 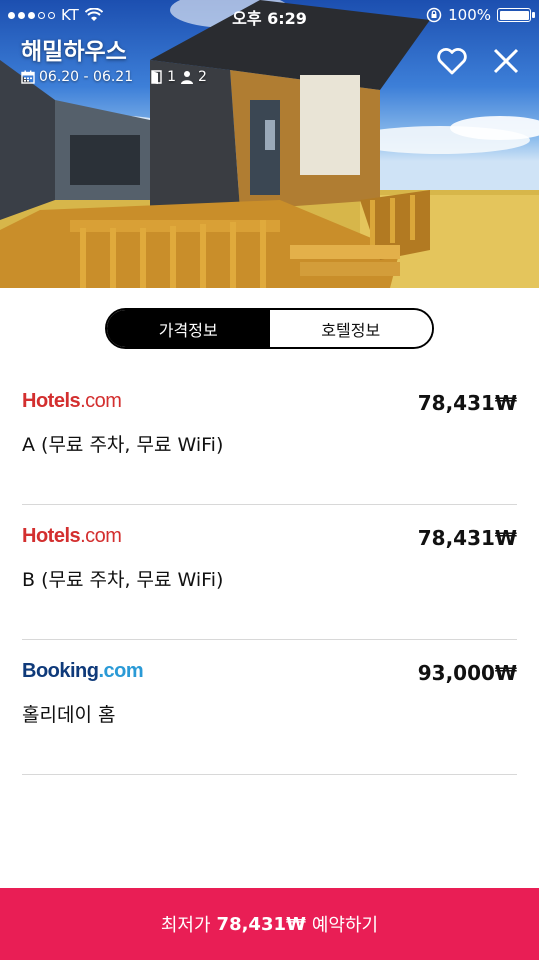 I want to click on hotel-title: 해밀하우스, so click(x=74, y=52).